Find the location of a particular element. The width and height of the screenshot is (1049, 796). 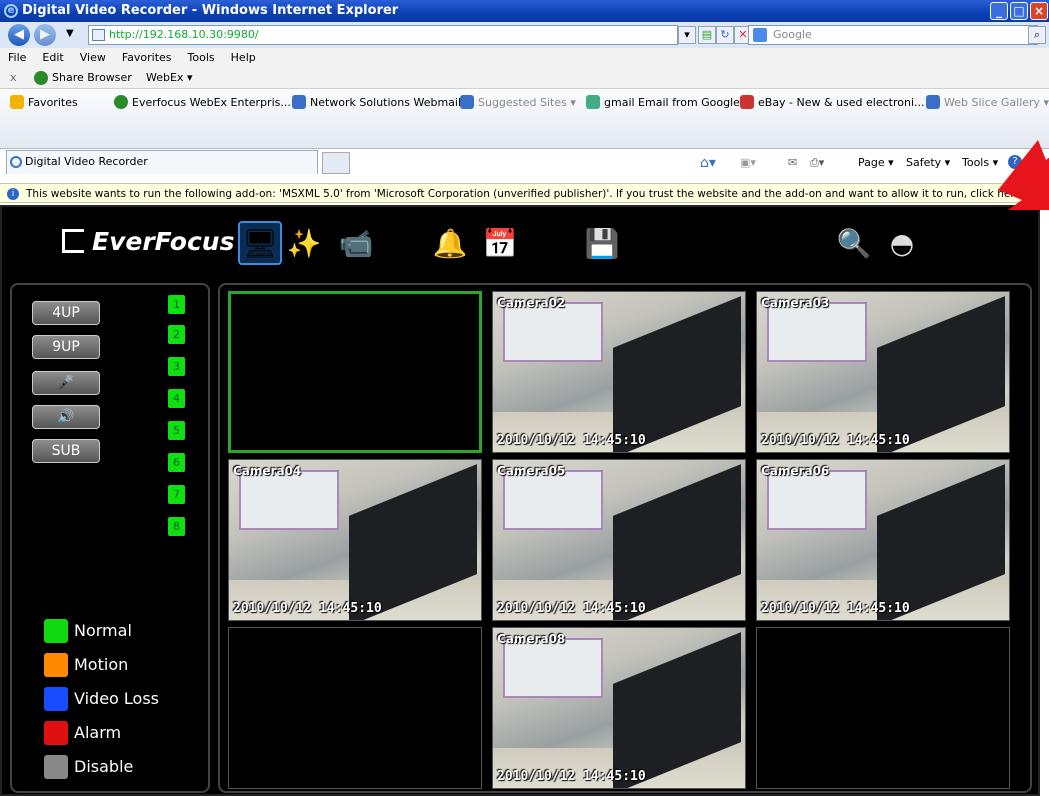

microphone-button: 🎤 is located at coordinates (66, 383).